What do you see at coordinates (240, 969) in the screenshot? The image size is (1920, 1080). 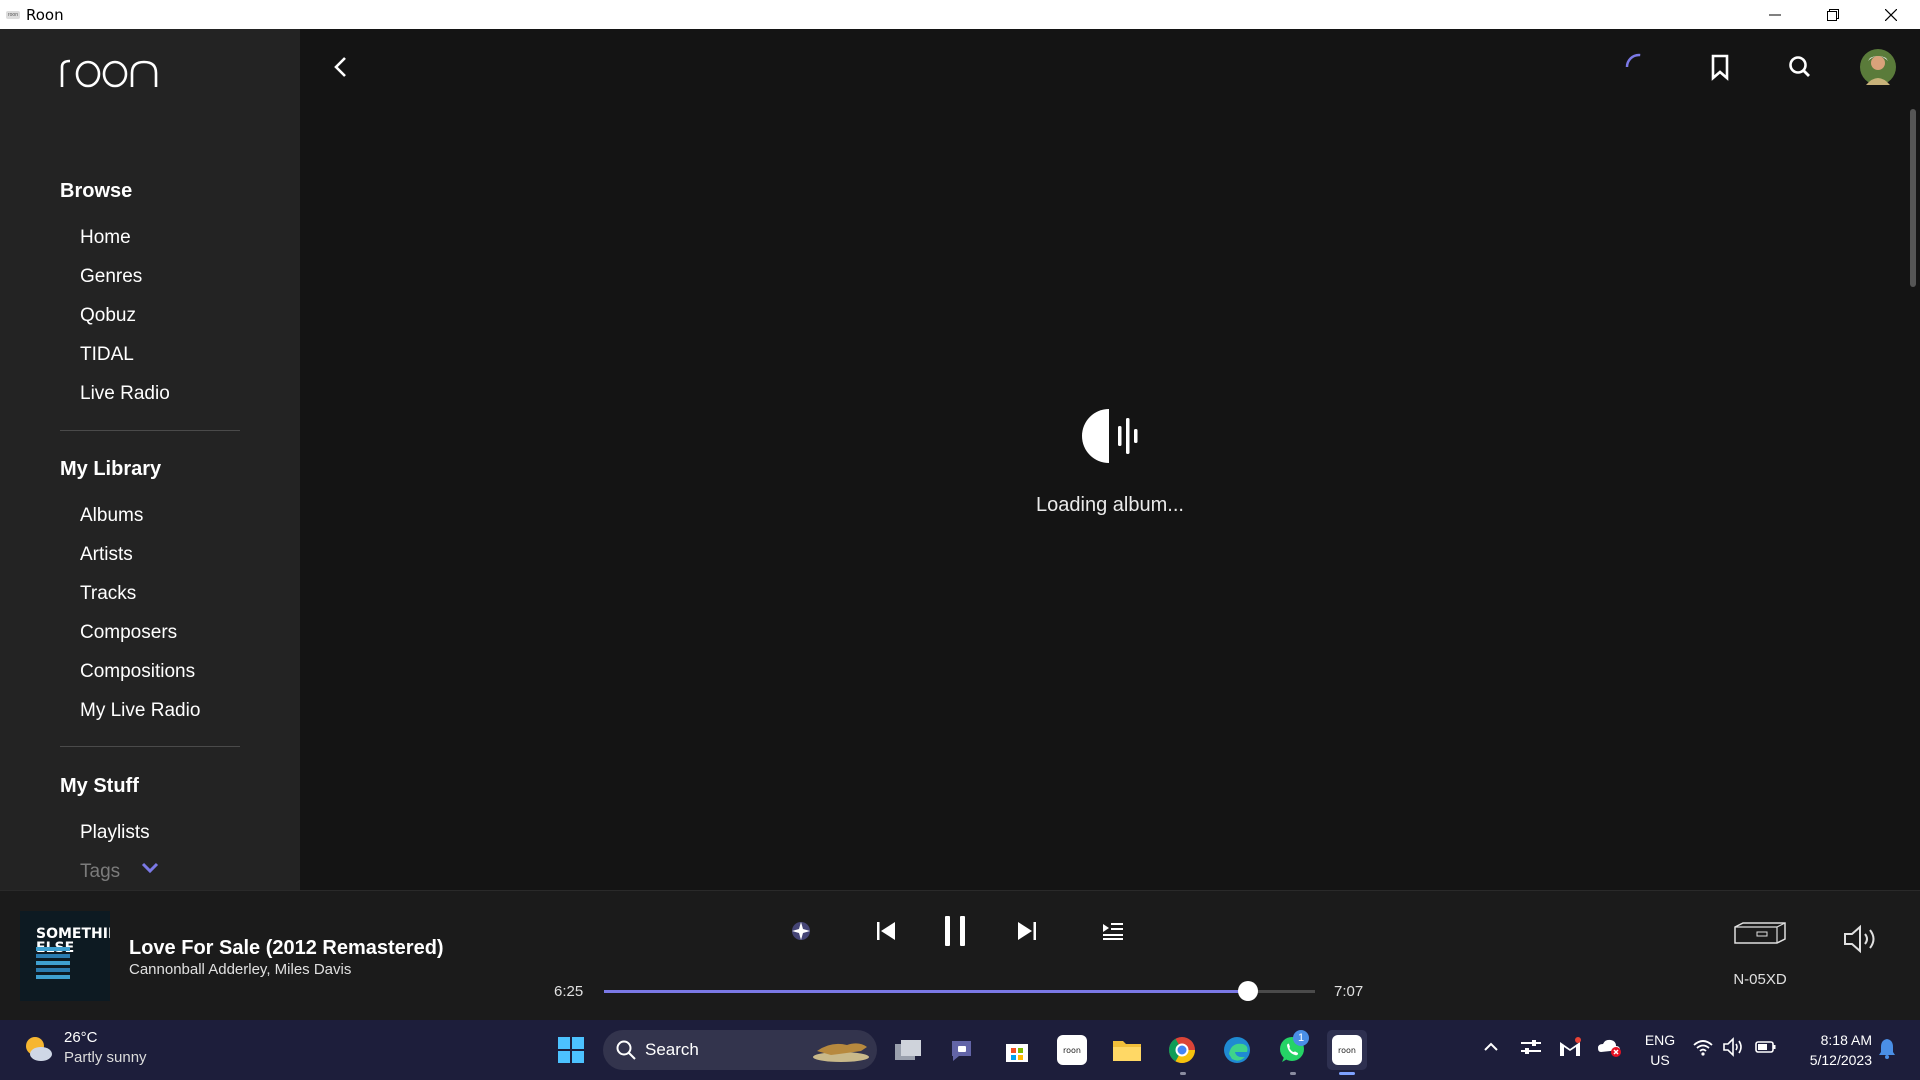 I see `track-artist: Cannonball Adderley, Miles Davis` at bounding box center [240, 969].